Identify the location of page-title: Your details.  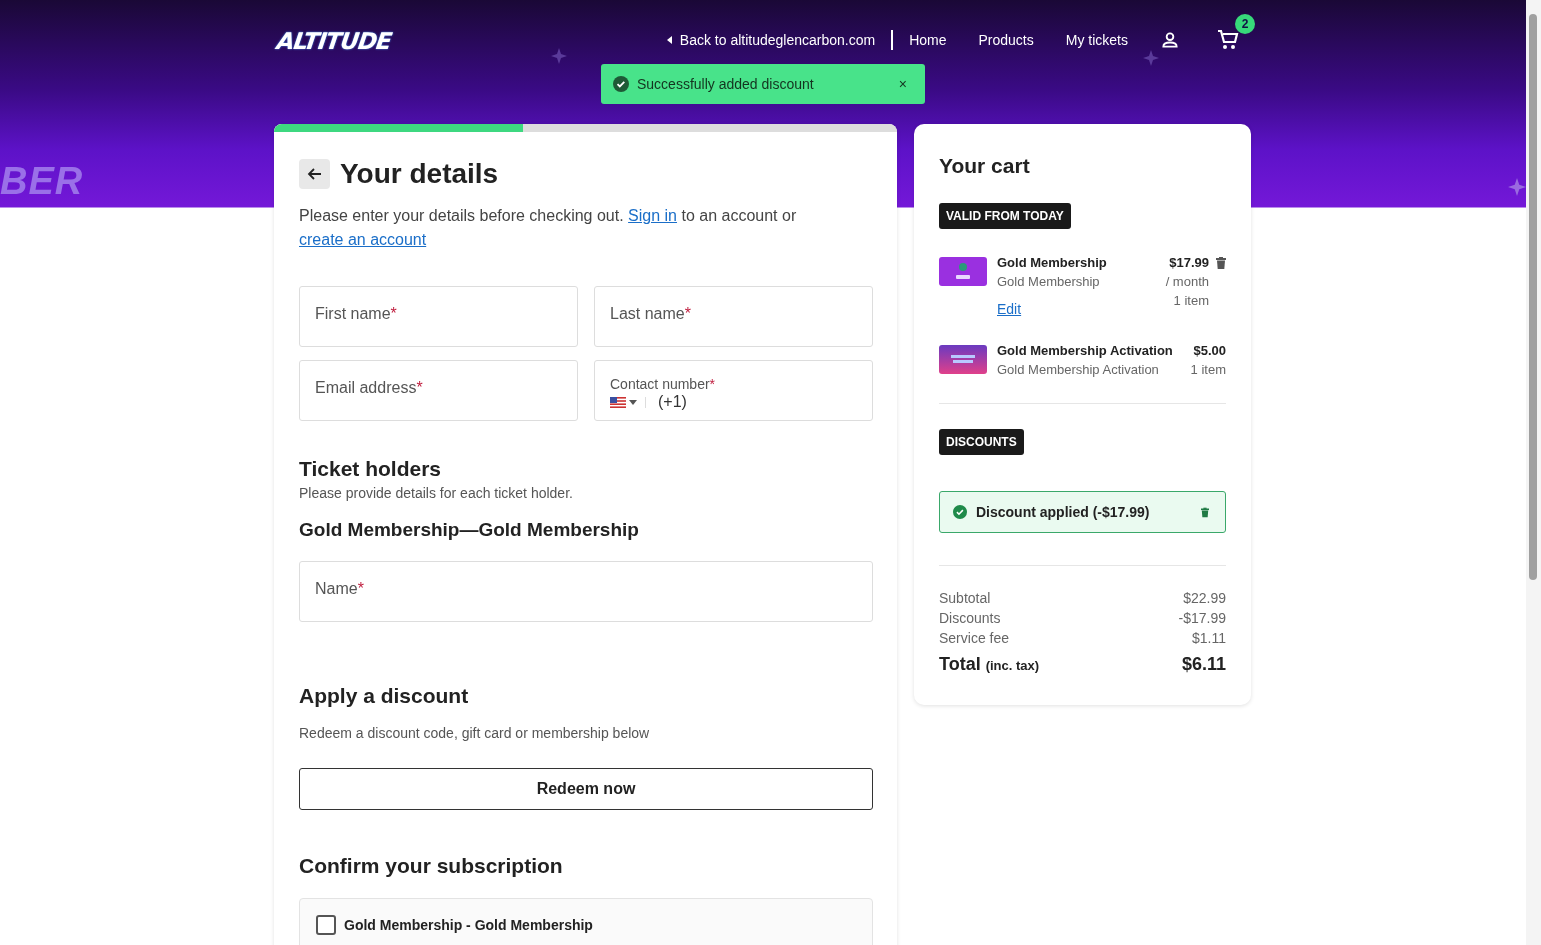
(419, 174).